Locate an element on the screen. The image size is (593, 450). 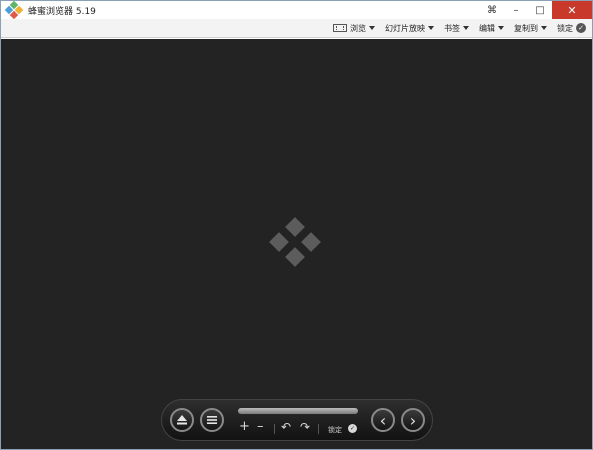
next-button: › is located at coordinates (413, 420).